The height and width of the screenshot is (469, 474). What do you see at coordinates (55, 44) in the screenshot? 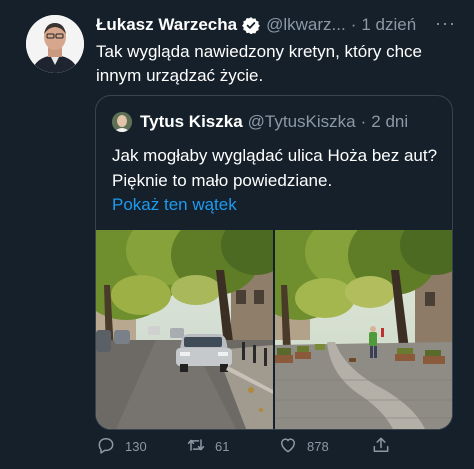
I see `author-avatar` at bounding box center [55, 44].